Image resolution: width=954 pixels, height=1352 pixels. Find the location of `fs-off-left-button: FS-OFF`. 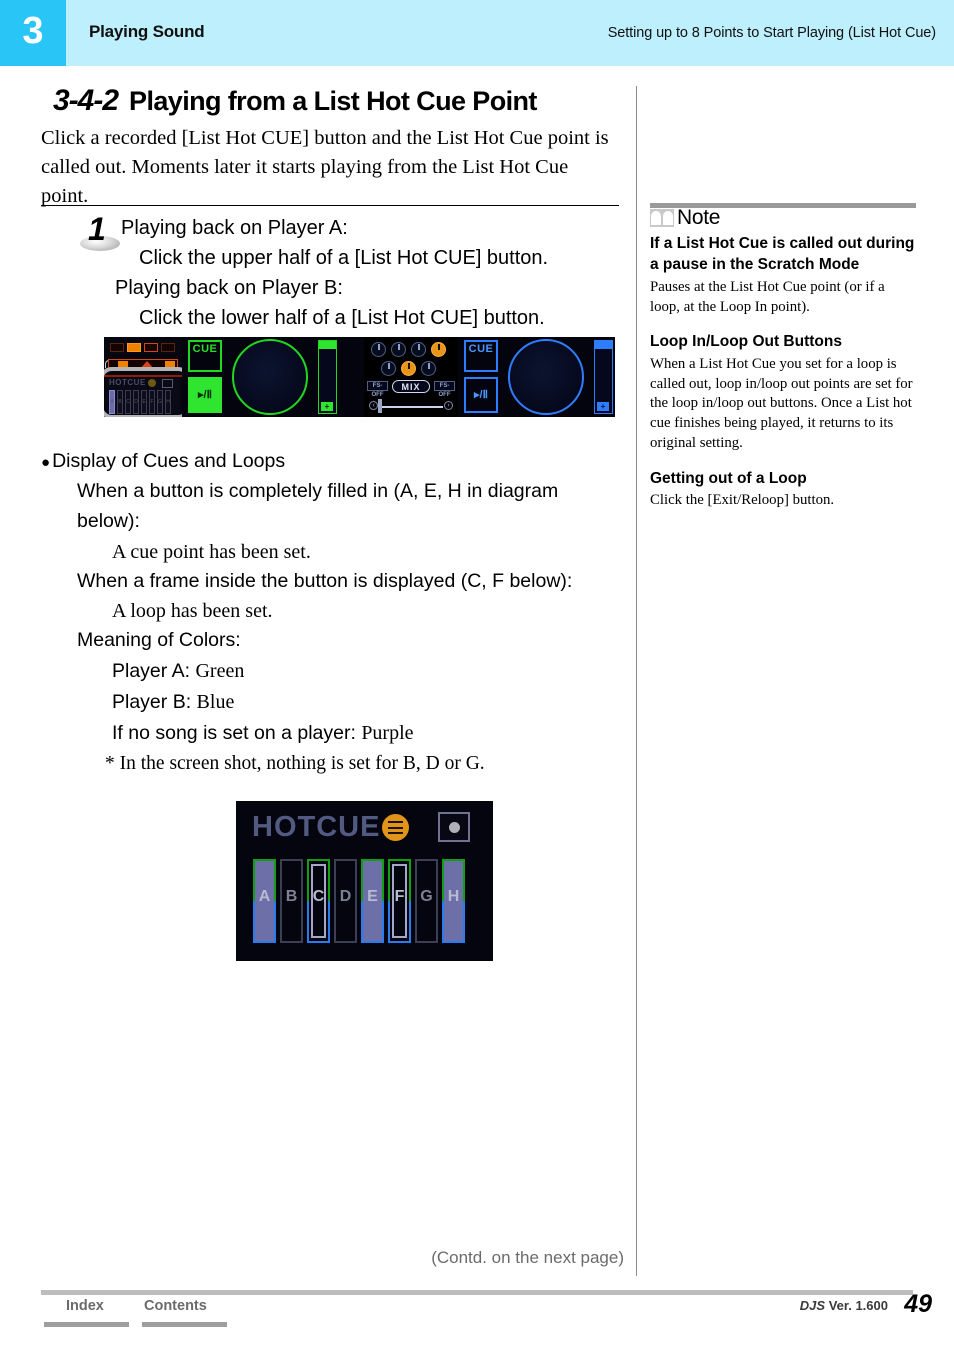

fs-off-left-button: FS-OFF is located at coordinates (377, 389).